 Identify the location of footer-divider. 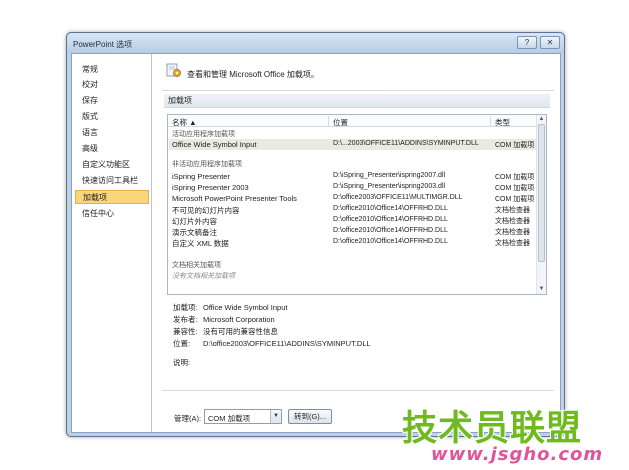
(358, 390).